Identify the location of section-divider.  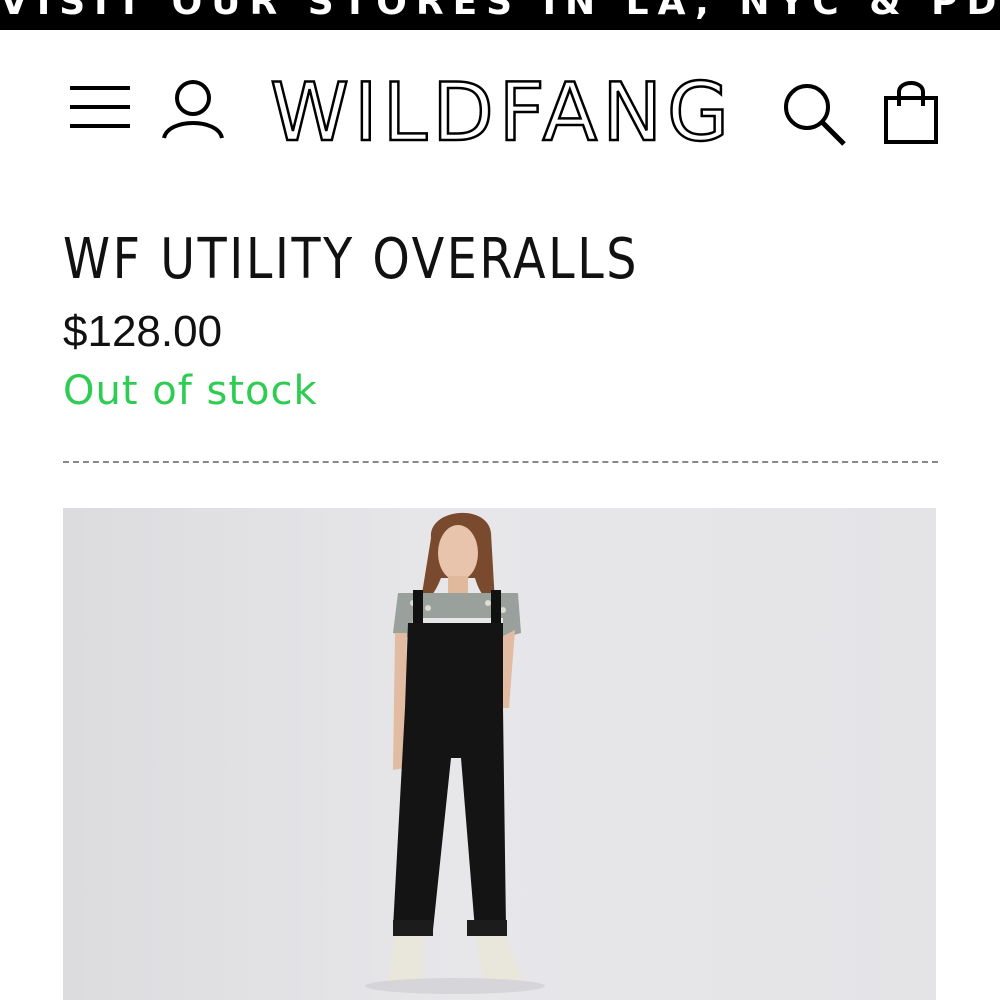
(500, 462).